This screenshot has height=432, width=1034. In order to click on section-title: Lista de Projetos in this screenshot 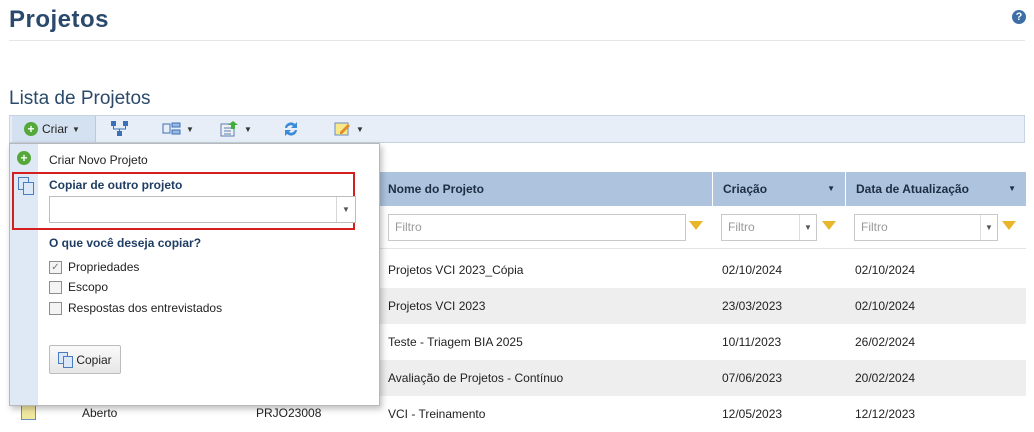, I will do `click(80, 98)`.